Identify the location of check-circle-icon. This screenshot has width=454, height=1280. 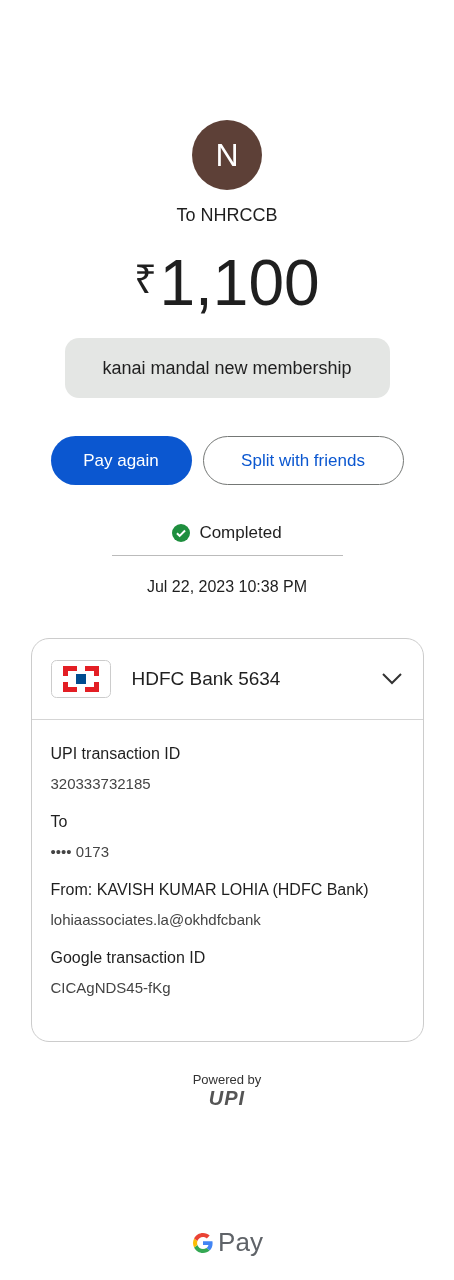
(181, 533).